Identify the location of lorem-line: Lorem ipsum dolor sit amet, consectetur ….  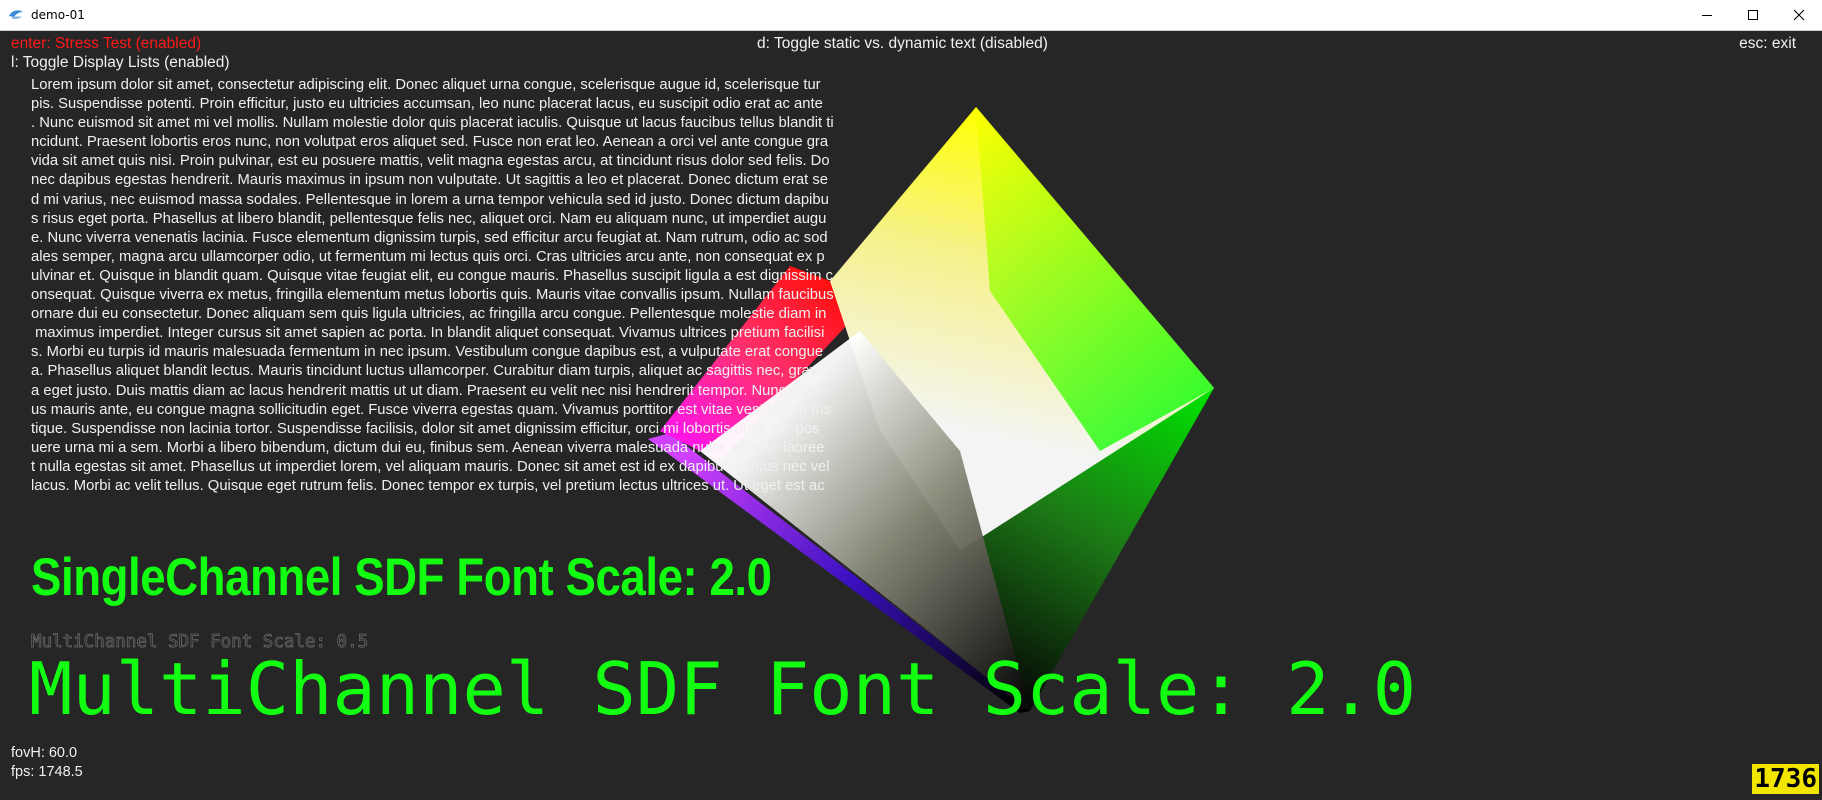
(426, 85).